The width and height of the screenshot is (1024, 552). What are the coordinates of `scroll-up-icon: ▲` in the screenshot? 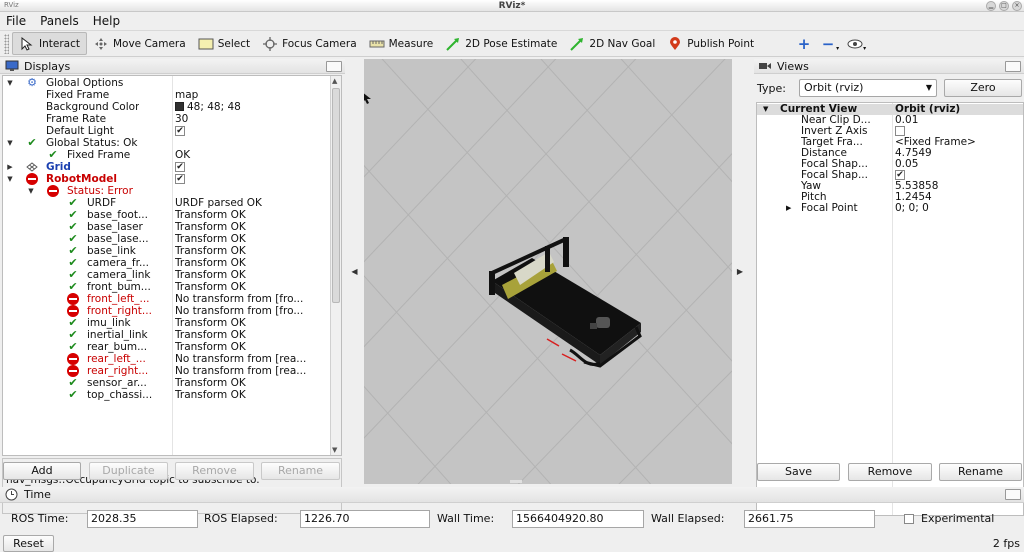 It's located at (334, 81).